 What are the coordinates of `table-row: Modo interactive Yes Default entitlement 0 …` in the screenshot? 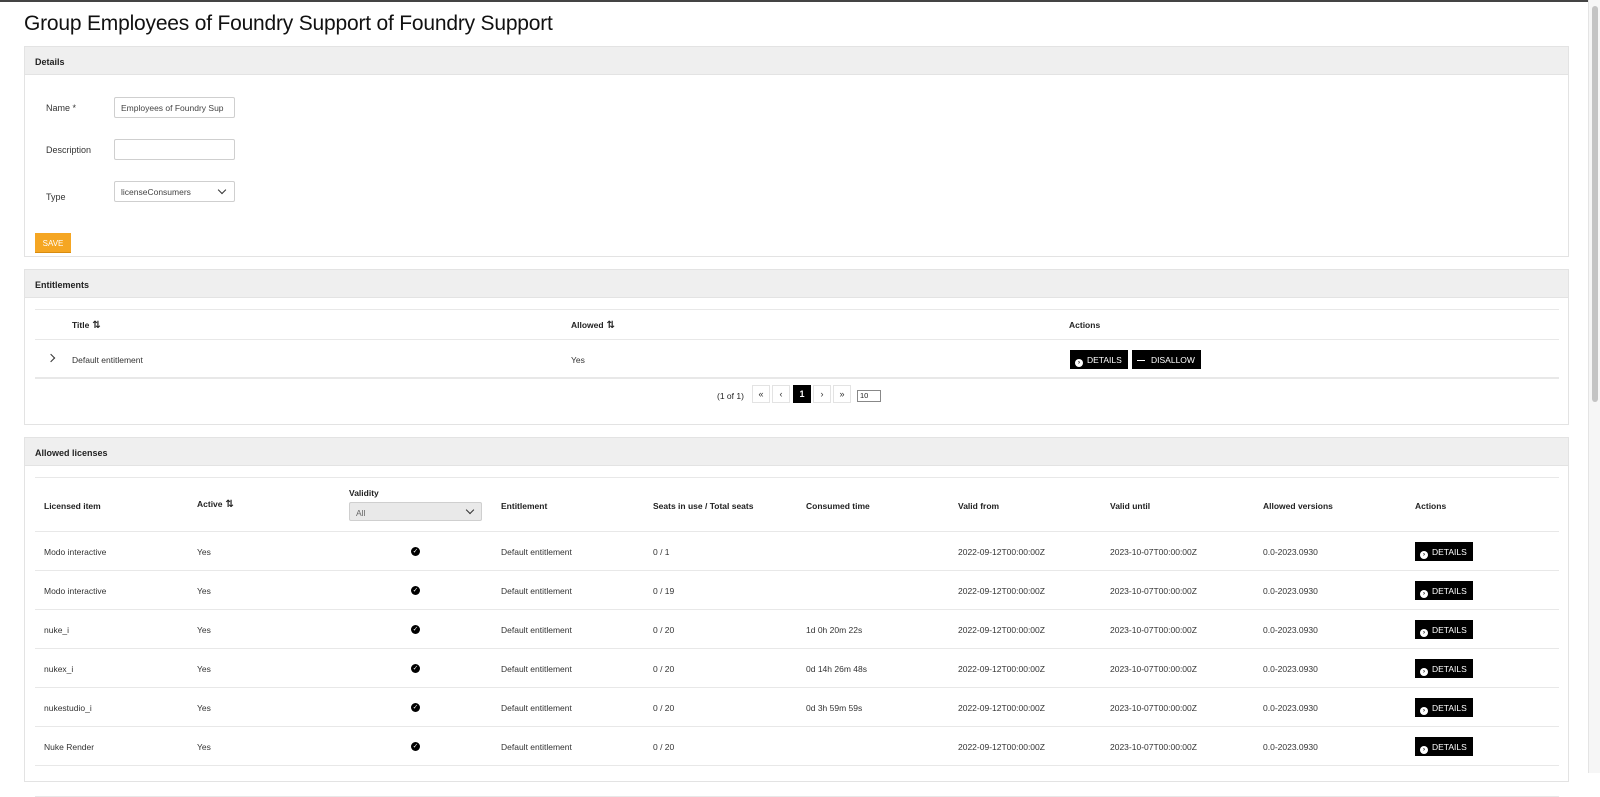 It's located at (797, 551).